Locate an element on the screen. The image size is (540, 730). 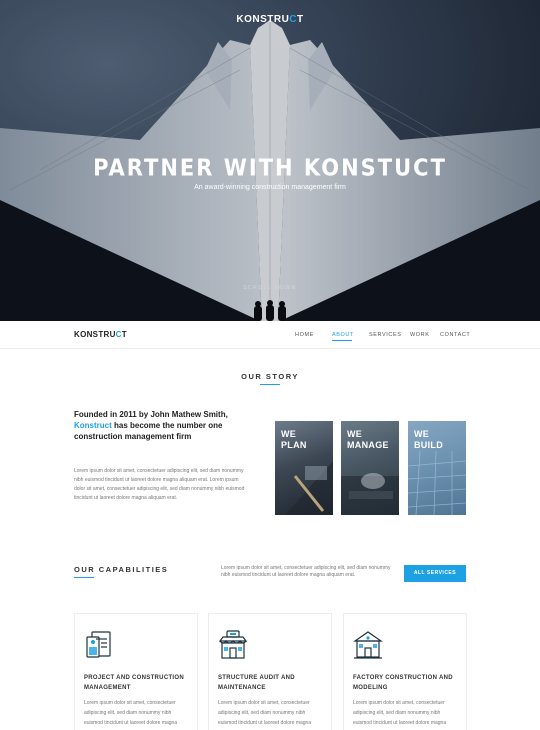
we-build-line2: BUILD is located at coordinates (428, 445).